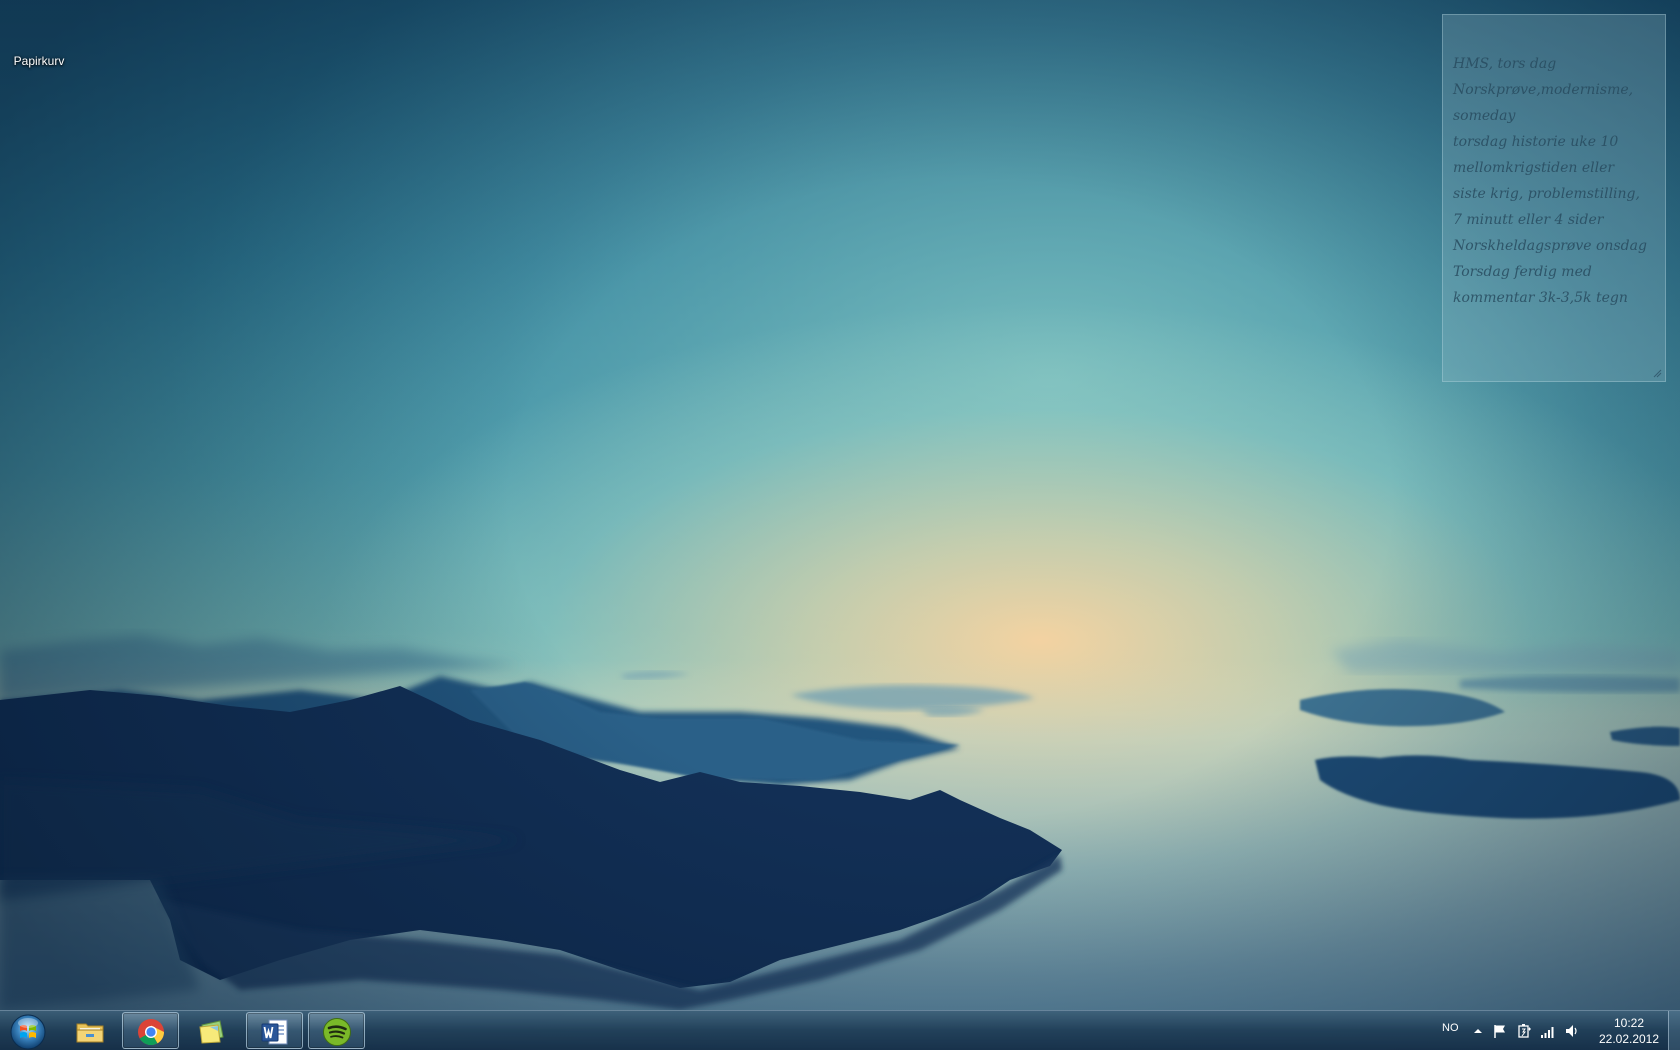 The height and width of the screenshot is (1050, 1680). I want to click on volume-icon, so click(1572, 1031).